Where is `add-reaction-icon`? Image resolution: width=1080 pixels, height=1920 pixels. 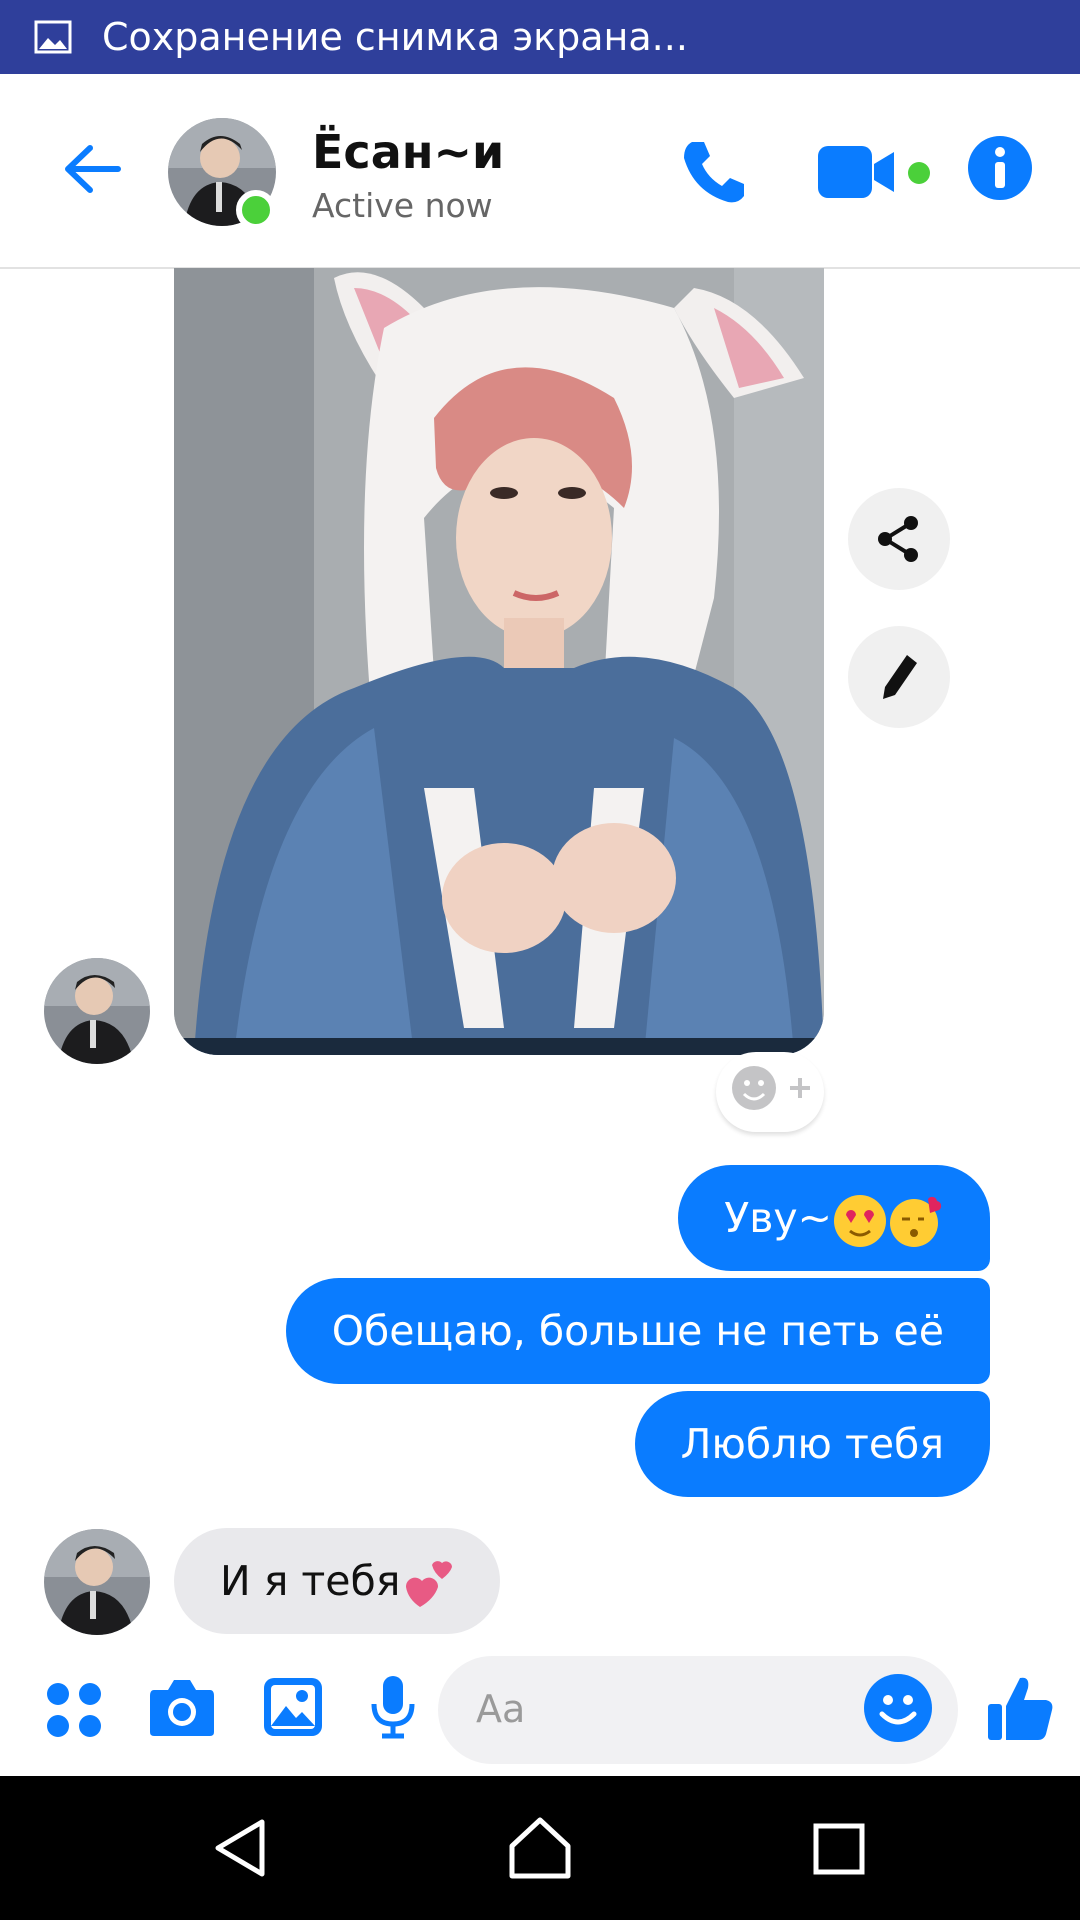
add-reaction-icon is located at coordinates (771, 1088).